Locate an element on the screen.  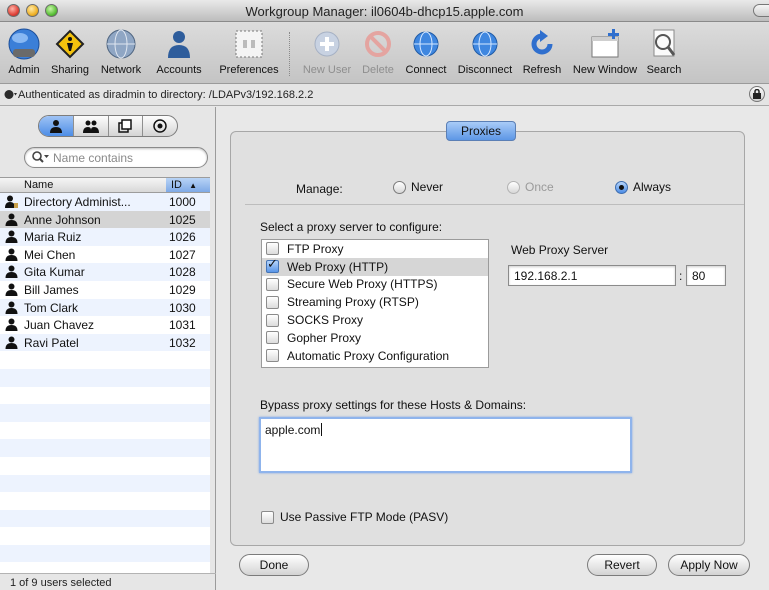
tab-proxies: Proxies is located at coordinates (481, 131).